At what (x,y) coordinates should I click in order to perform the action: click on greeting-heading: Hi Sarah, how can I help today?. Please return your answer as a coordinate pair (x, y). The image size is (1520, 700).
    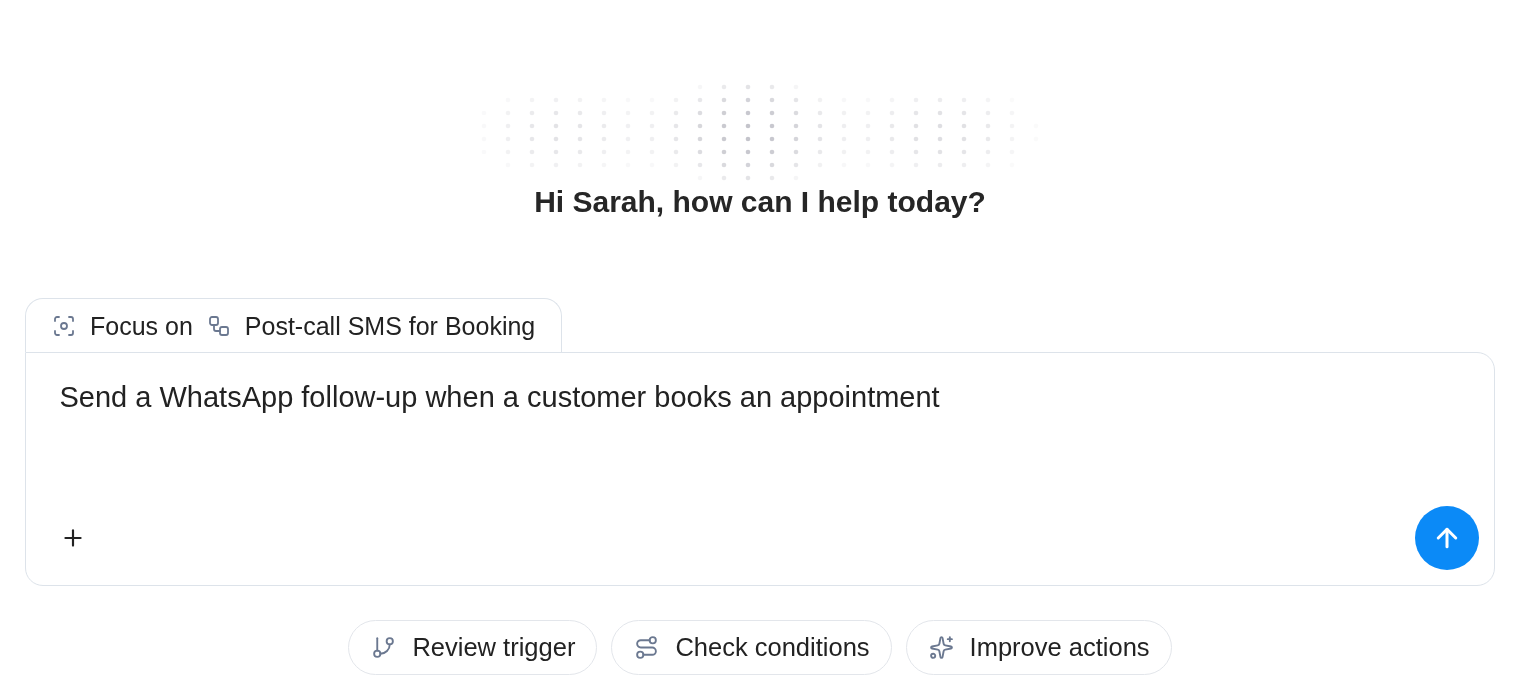
    Looking at the image, I should click on (760, 202).